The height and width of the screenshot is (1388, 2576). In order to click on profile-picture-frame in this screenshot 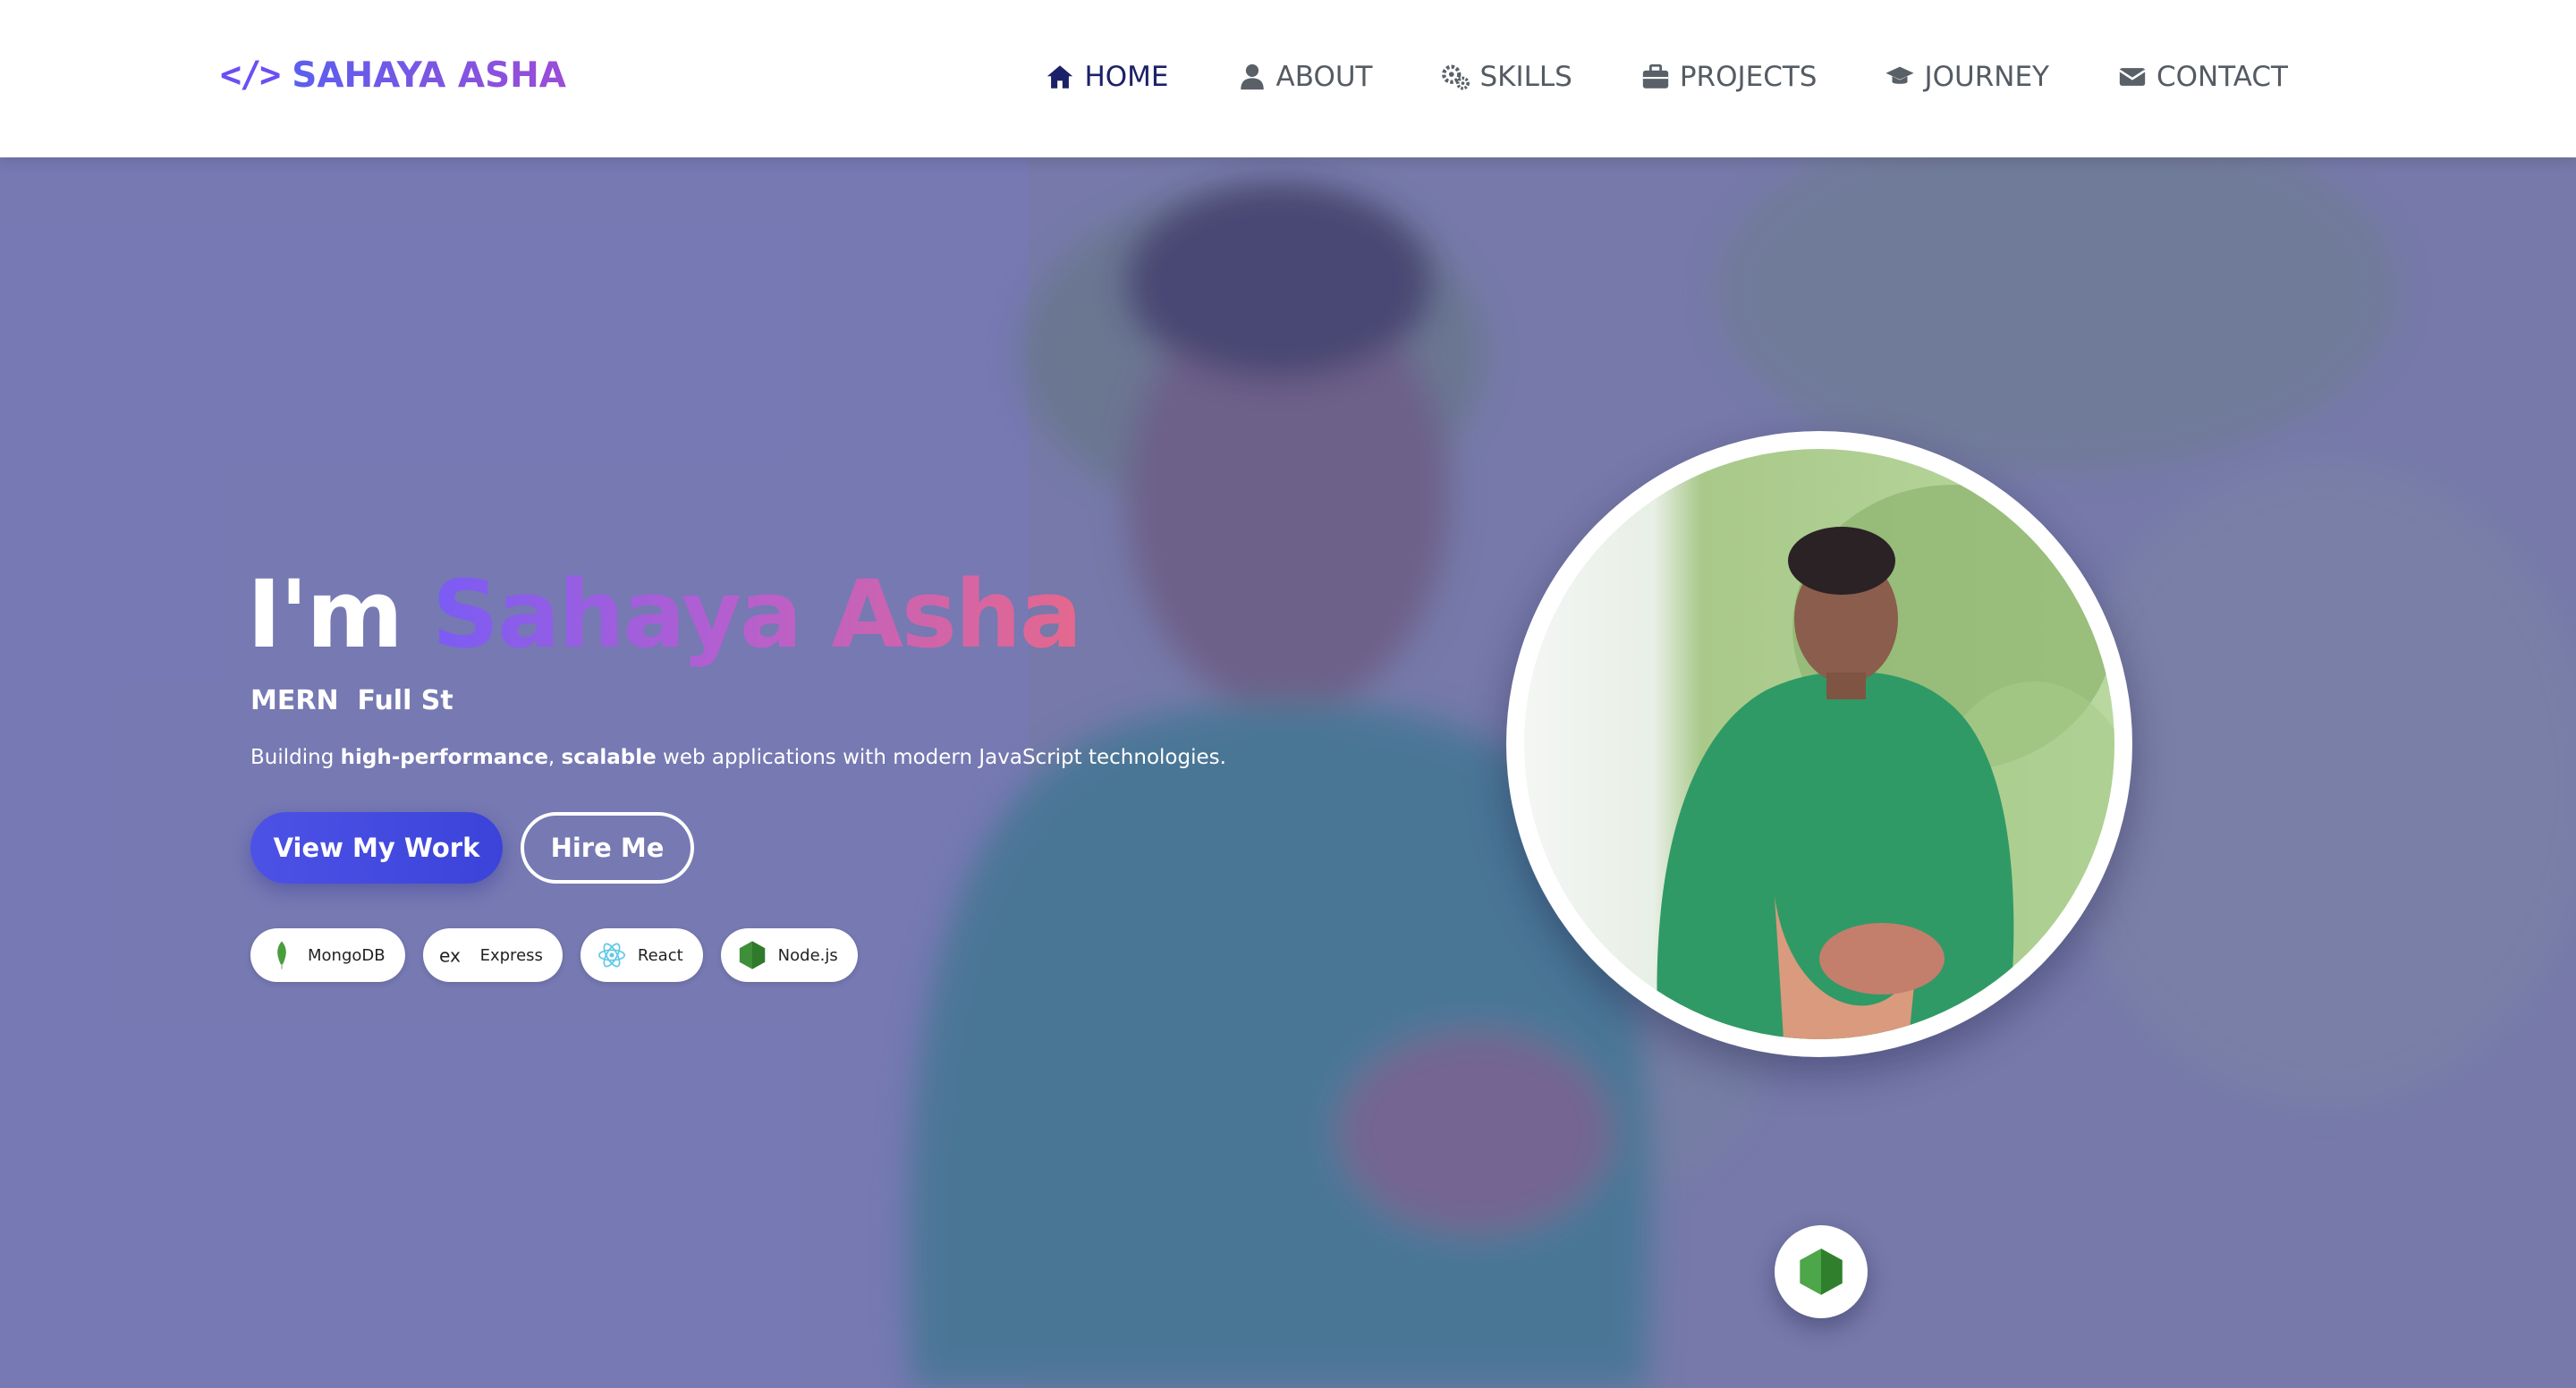, I will do `click(1819, 744)`.